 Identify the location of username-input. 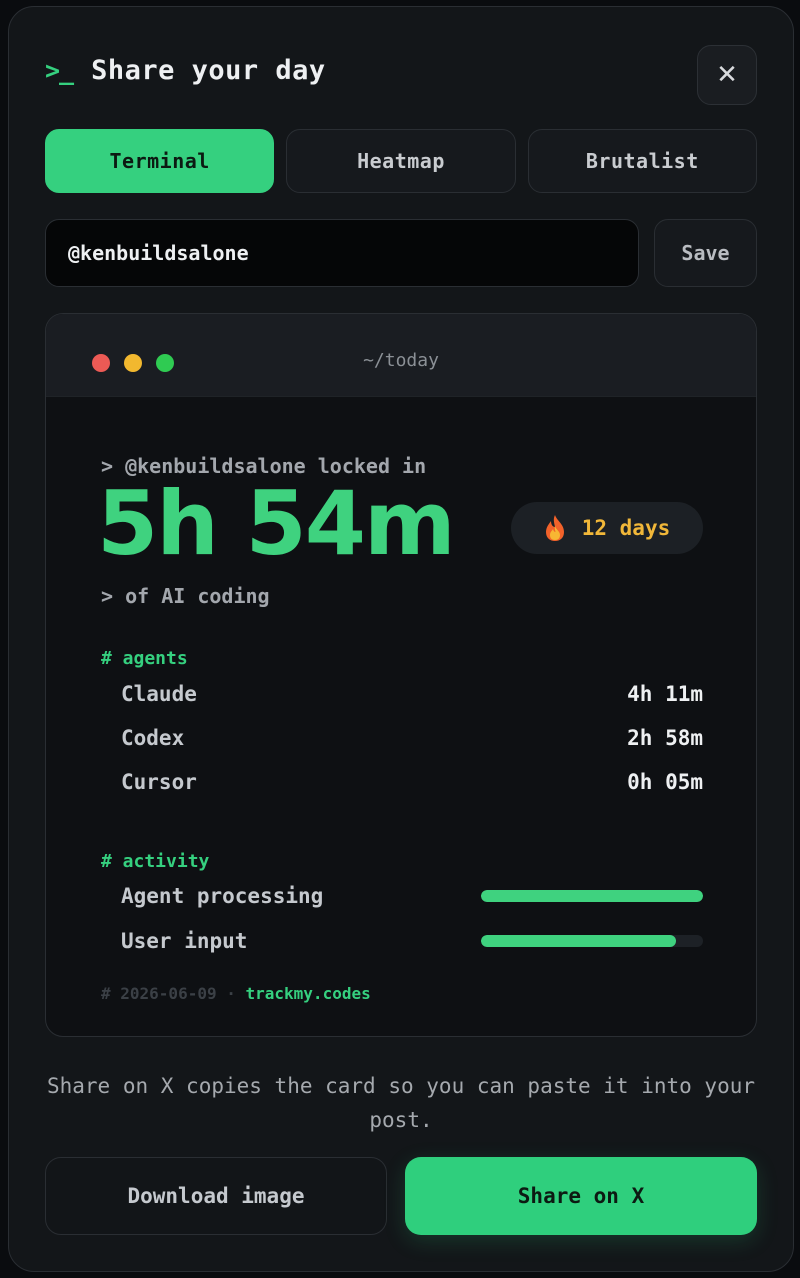
(342, 253).